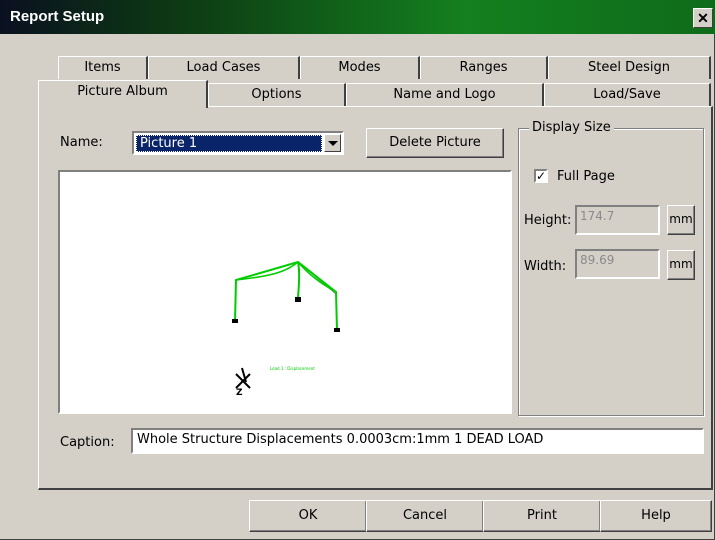  I want to click on delete-picture-button: Delete Picture, so click(435, 143).